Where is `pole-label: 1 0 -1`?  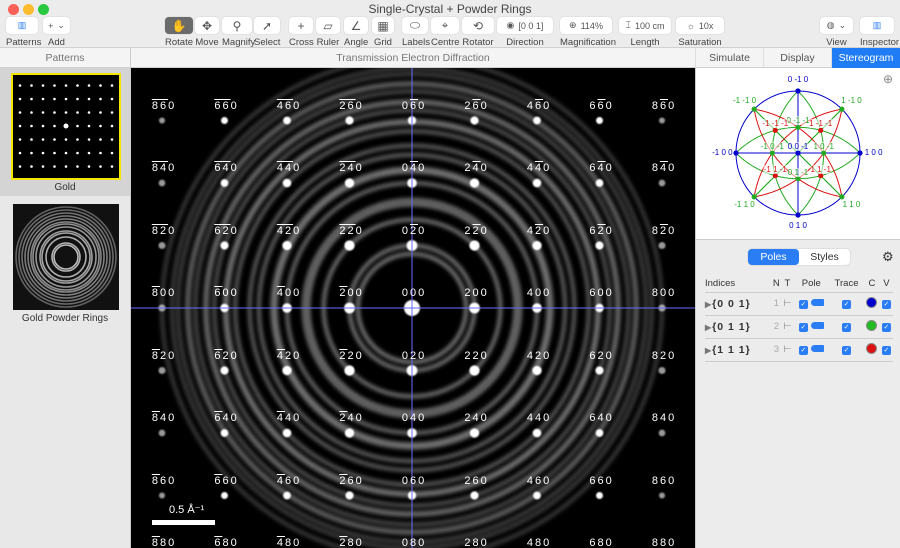 pole-label: 1 0 -1 is located at coordinates (823, 146).